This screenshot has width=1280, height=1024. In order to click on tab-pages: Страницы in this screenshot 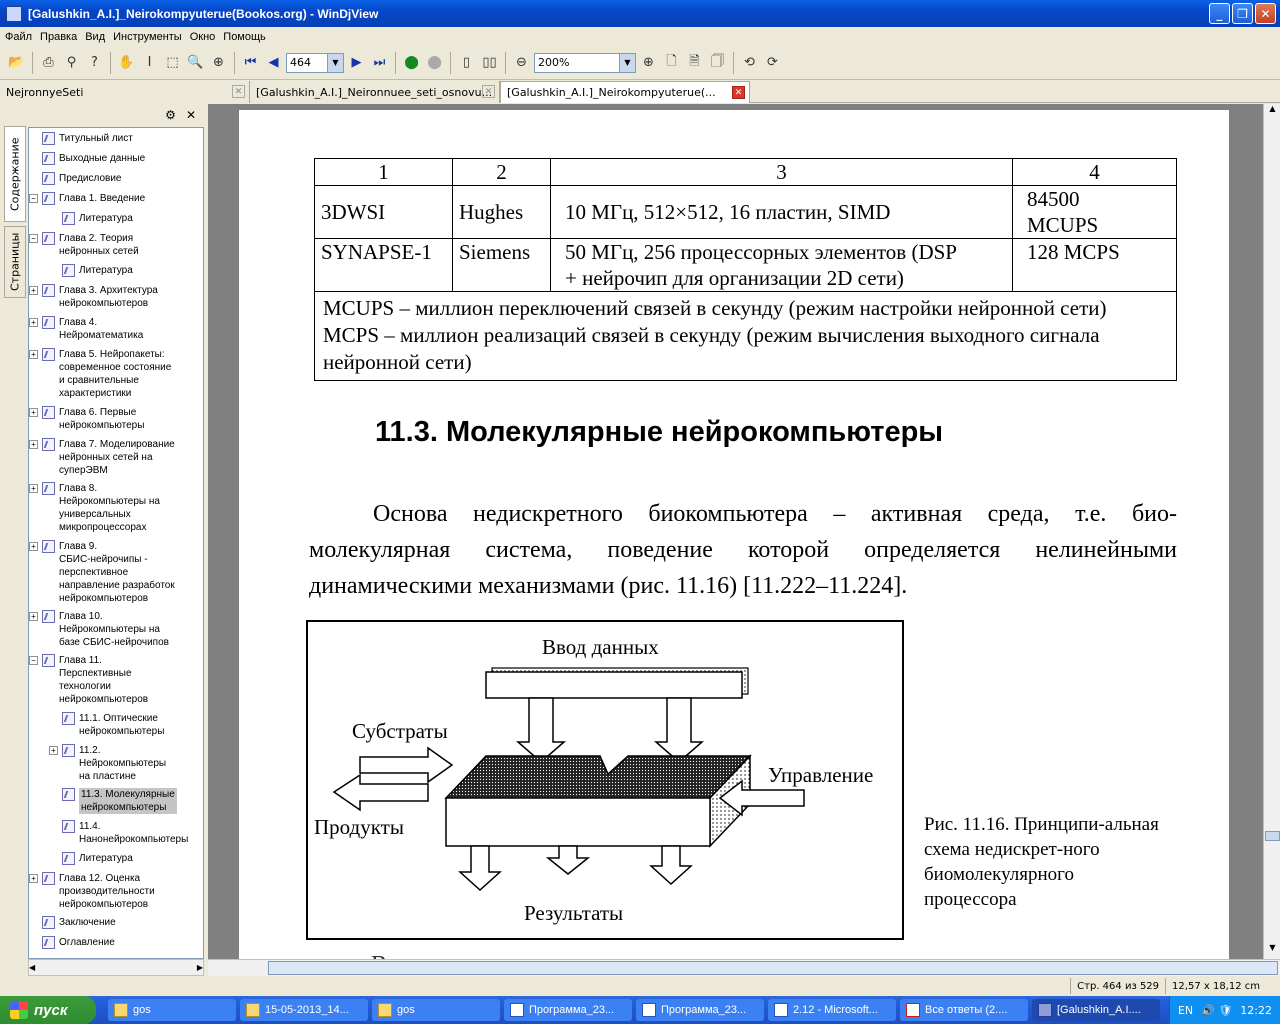, I will do `click(15, 262)`.